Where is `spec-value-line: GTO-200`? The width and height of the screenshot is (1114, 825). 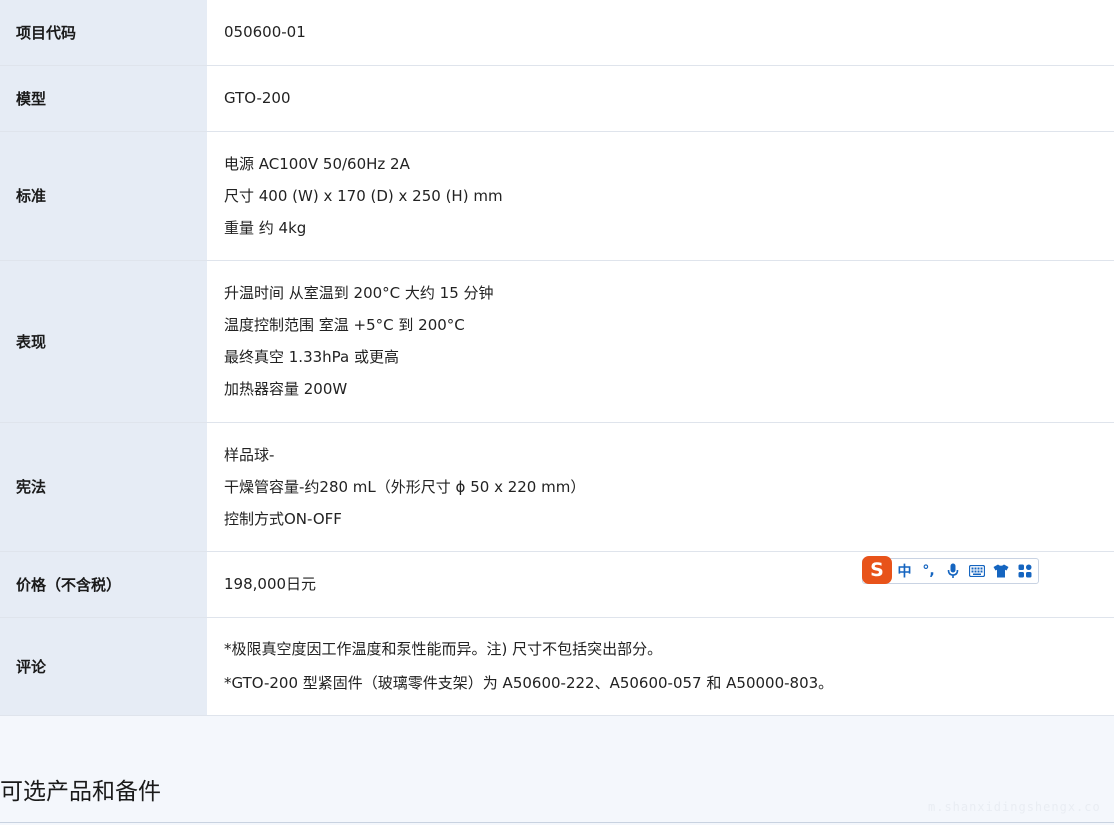 spec-value-line: GTO-200 is located at coordinates (257, 98).